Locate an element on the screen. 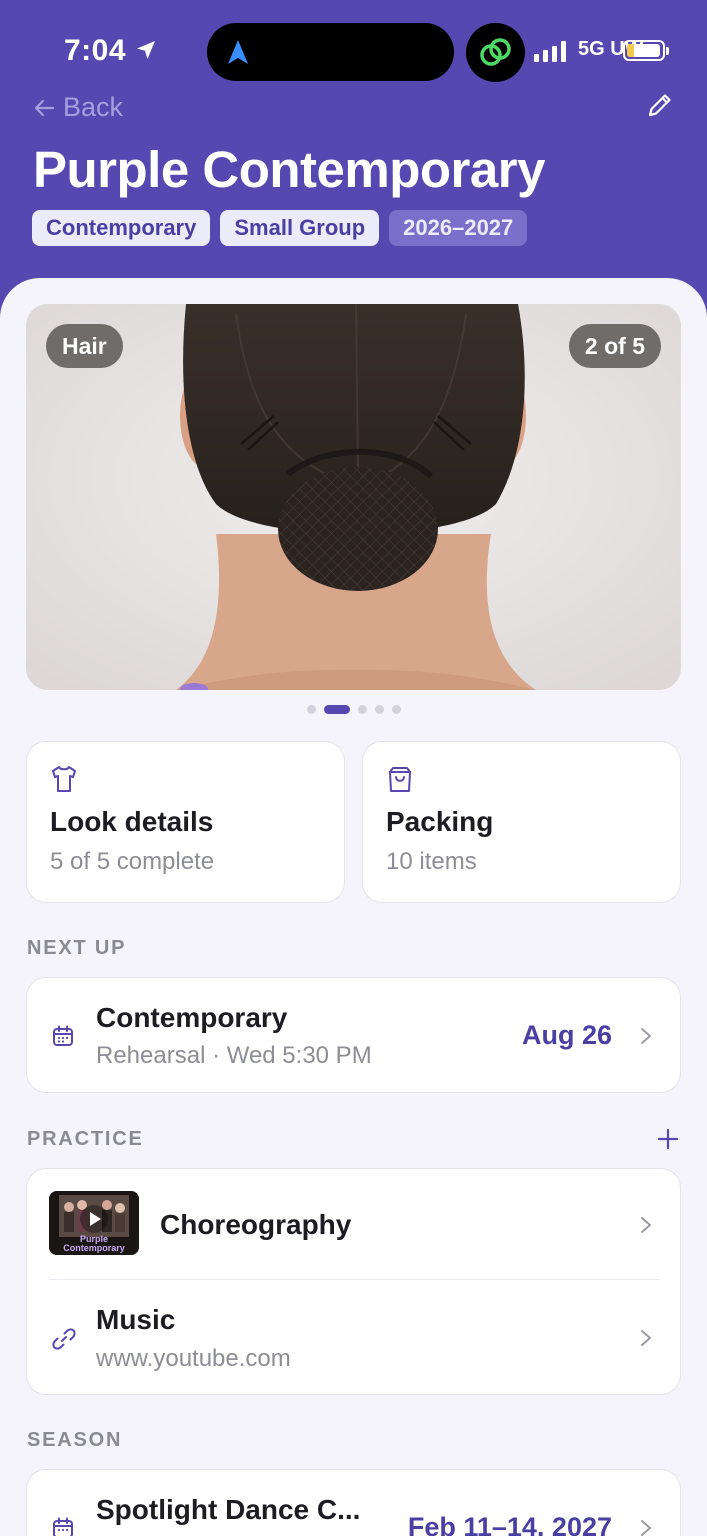 This screenshot has width=707, height=1536. event-date: Aug 26 is located at coordinates (566, 1035).